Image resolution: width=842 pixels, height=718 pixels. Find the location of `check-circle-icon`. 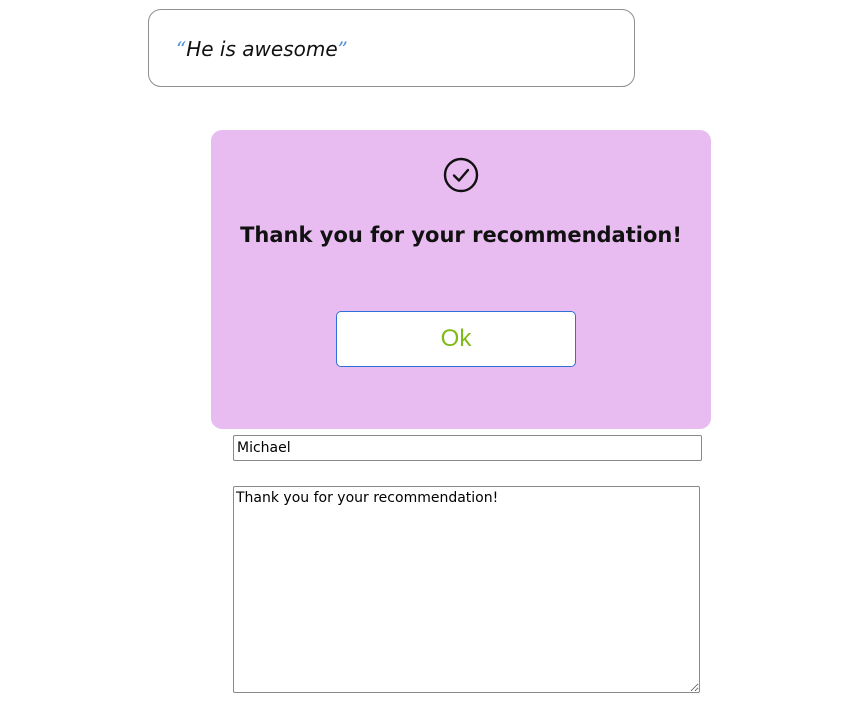

check-circle-icon is located at coordinates (461, 175).